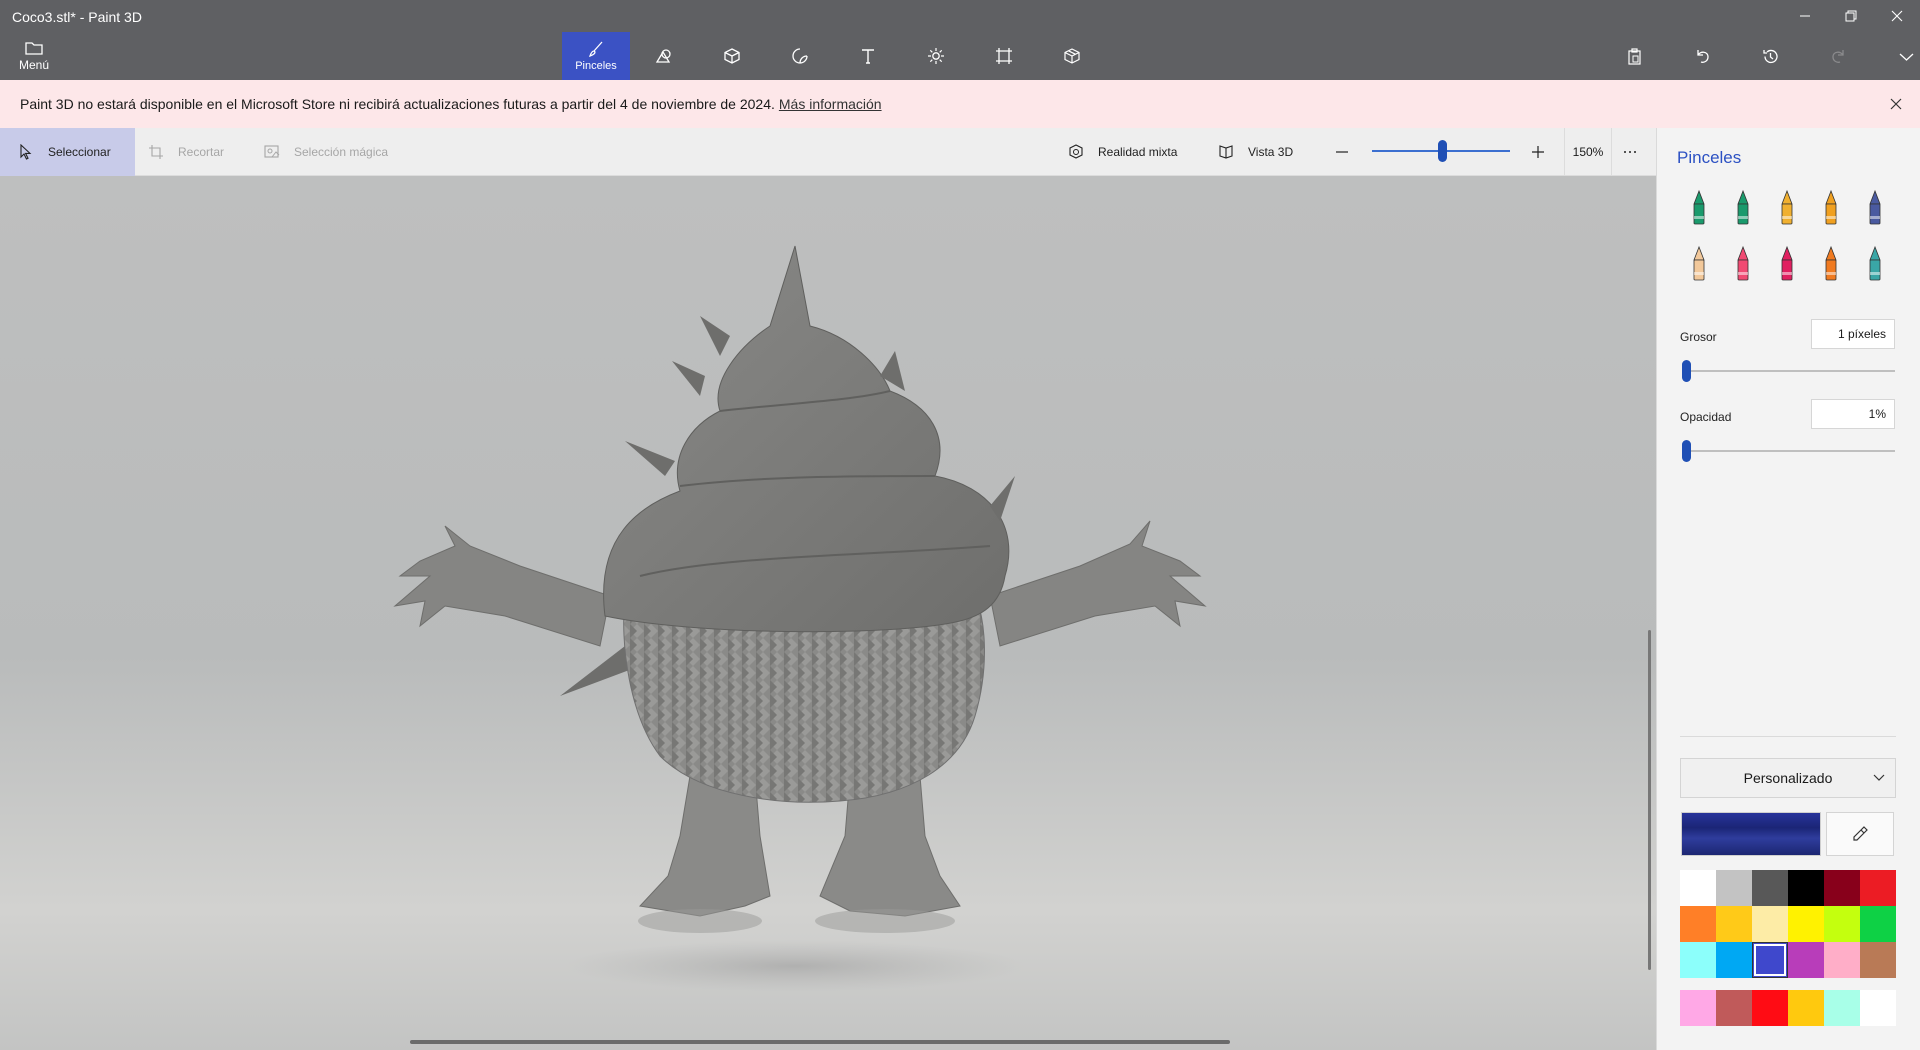 This screenshot has height=1050, width=1920. What do you see at coordinates (1637, 152) in the screenshot?
I see `more-options-button` at bounding box center [1637, 152].